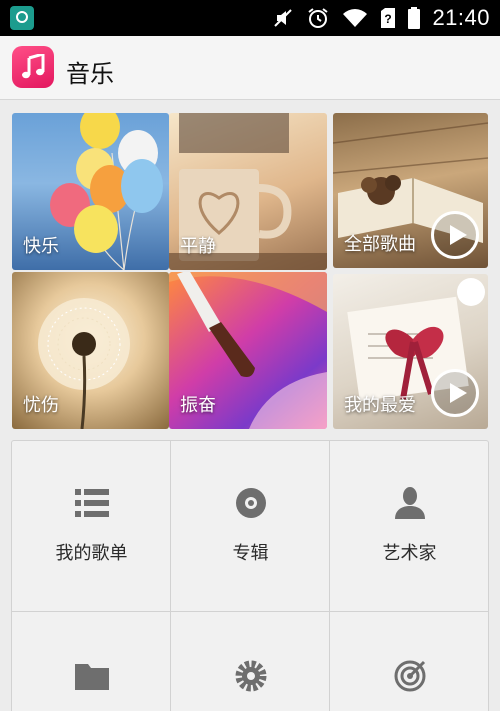 The height and width of the screenshot is (711, 500). Describe the element at coordinates (41, 246) in the screenshot. I see `tile-label: 快乐` at that location.